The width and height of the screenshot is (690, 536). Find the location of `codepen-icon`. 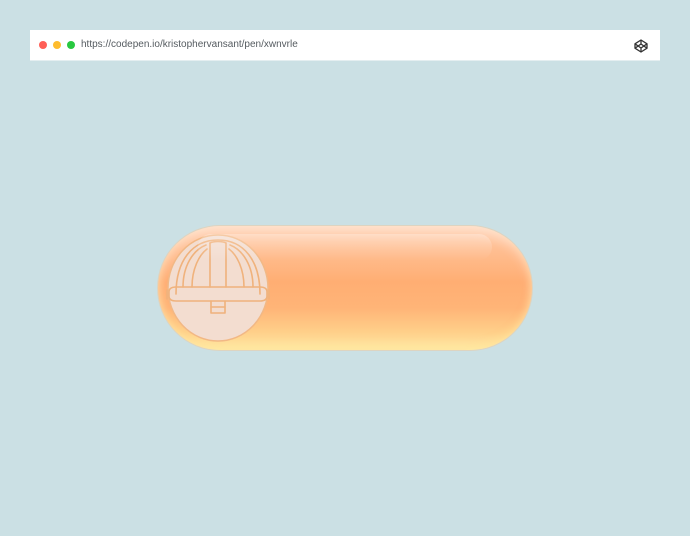

codepen-icon is located at coordinates (641, 46).